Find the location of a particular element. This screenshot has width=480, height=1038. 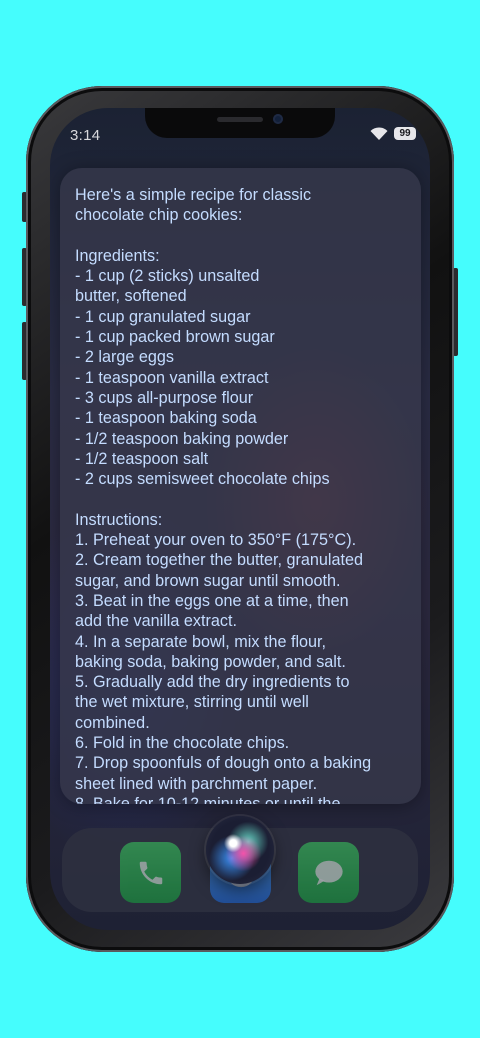

front-camera is located at coordinates (278, 119).